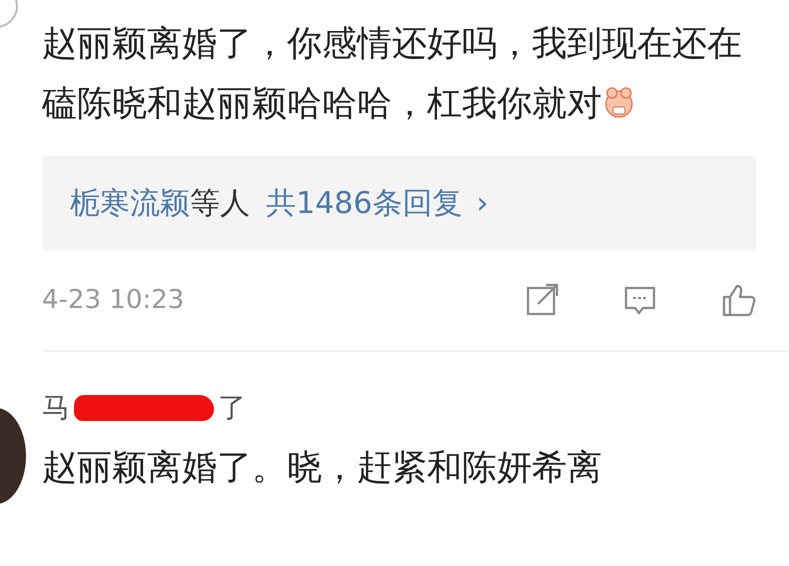 This screenshot has height=566, width=789. I want to click on comment-text: 赵丽颖离婚了。晓，赶紧和陈妍希离, so click(322, 468).